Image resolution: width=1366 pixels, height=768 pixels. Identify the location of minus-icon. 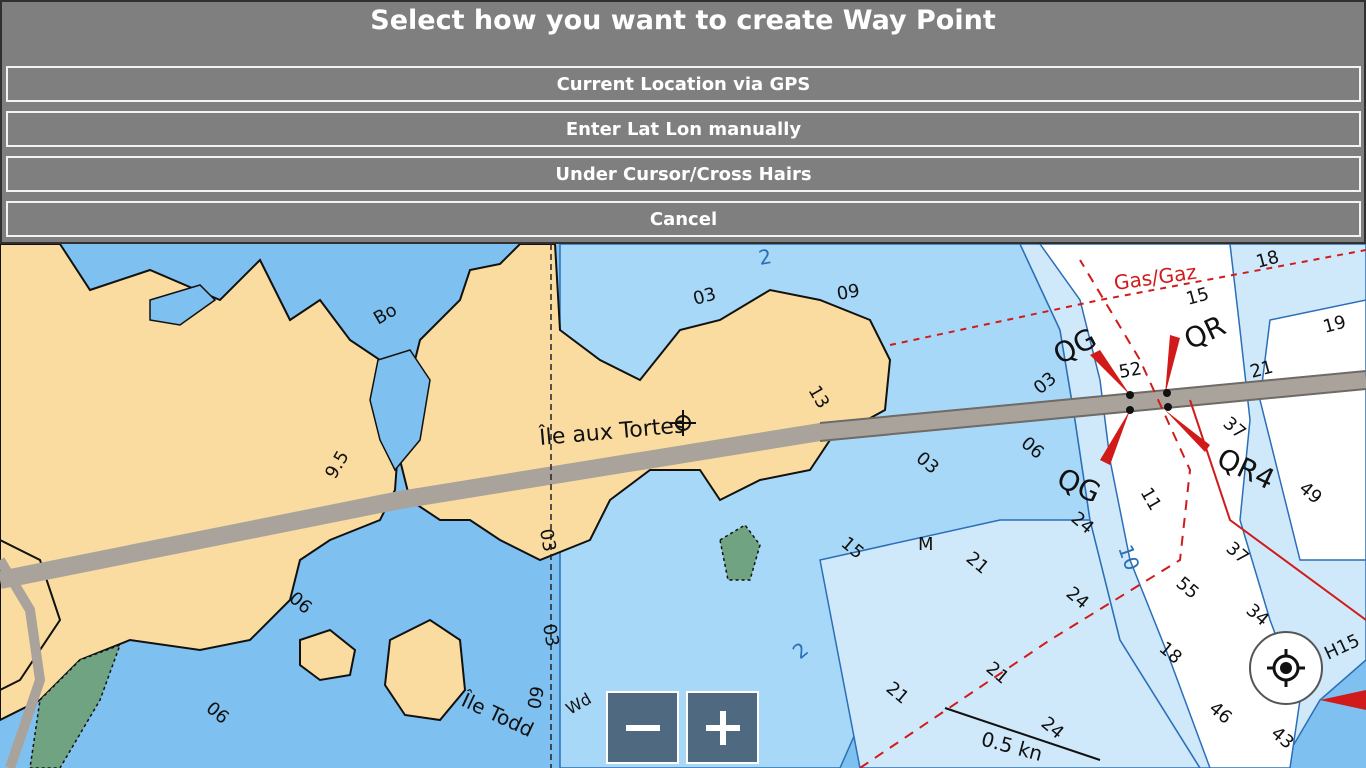
(643, 728).